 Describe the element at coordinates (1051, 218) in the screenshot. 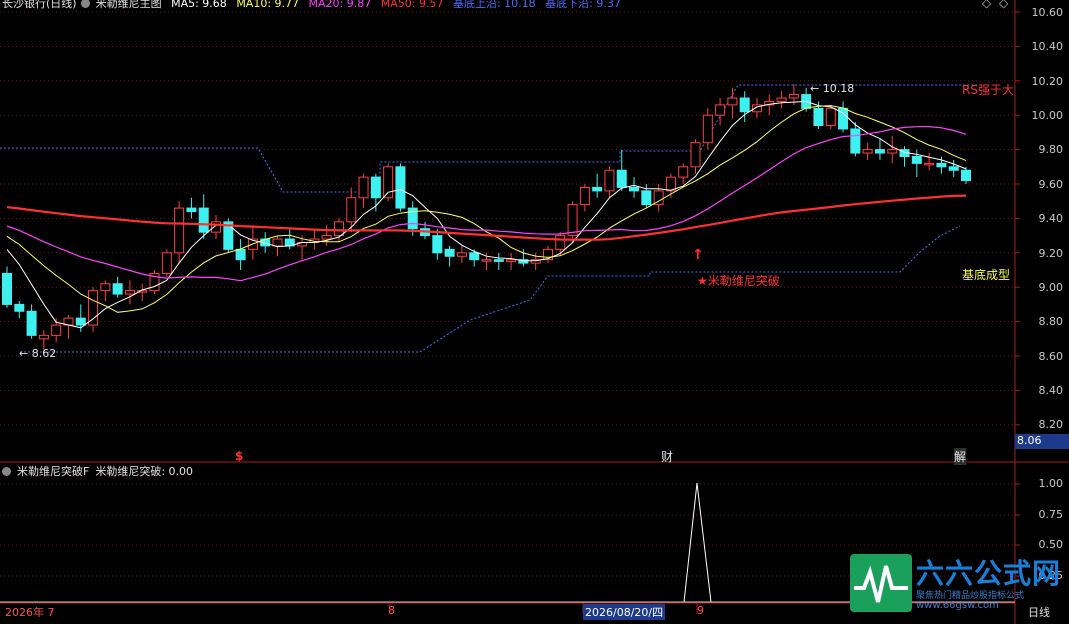

I see `price-tick: 9.40` at that location.